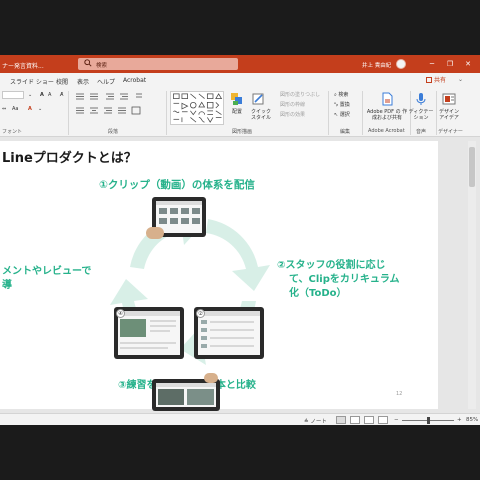 This screenshot has height=480, width=480. Describe the element at coordinates (450, 64) in the screenshot. I see `maximize-button: ❐` at that location.